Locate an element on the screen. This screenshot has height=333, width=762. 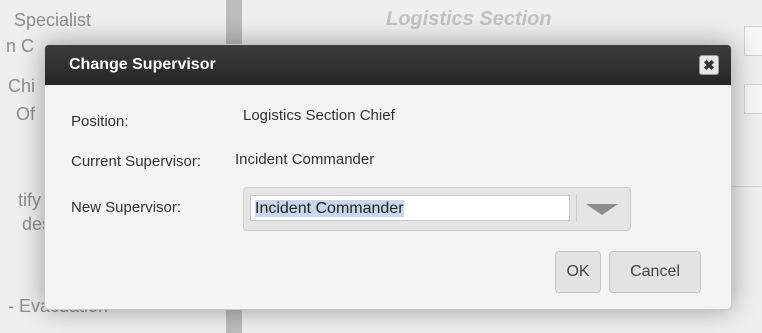
bg-text-fragment: Of is located at coordinates (26, 114).